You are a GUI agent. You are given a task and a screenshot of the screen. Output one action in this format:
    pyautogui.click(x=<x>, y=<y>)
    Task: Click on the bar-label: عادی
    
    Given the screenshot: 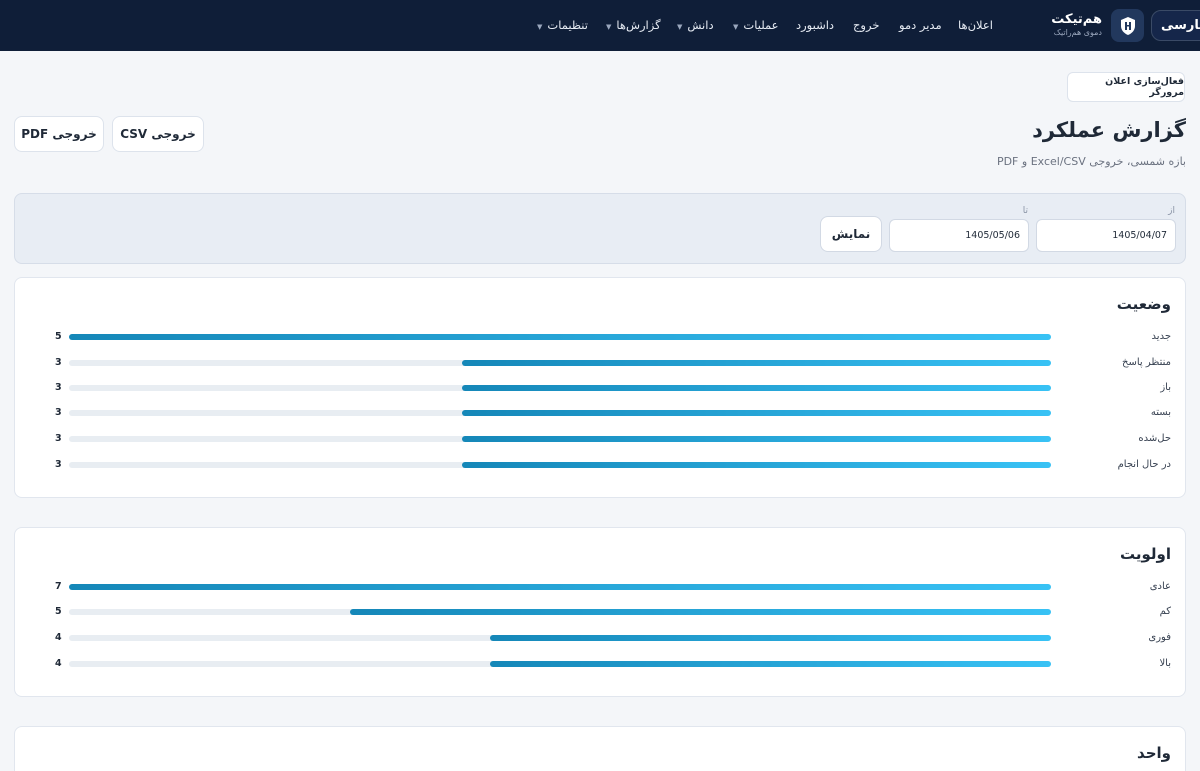 What is the action you would take?
    pyautogui.click(x=1160, y=586)
    